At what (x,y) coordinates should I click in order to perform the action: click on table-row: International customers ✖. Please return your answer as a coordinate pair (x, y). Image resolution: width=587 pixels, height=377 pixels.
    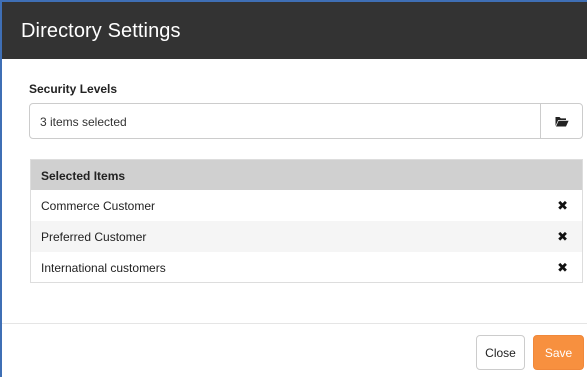
    Looking at the image, I should click on (306, 267).